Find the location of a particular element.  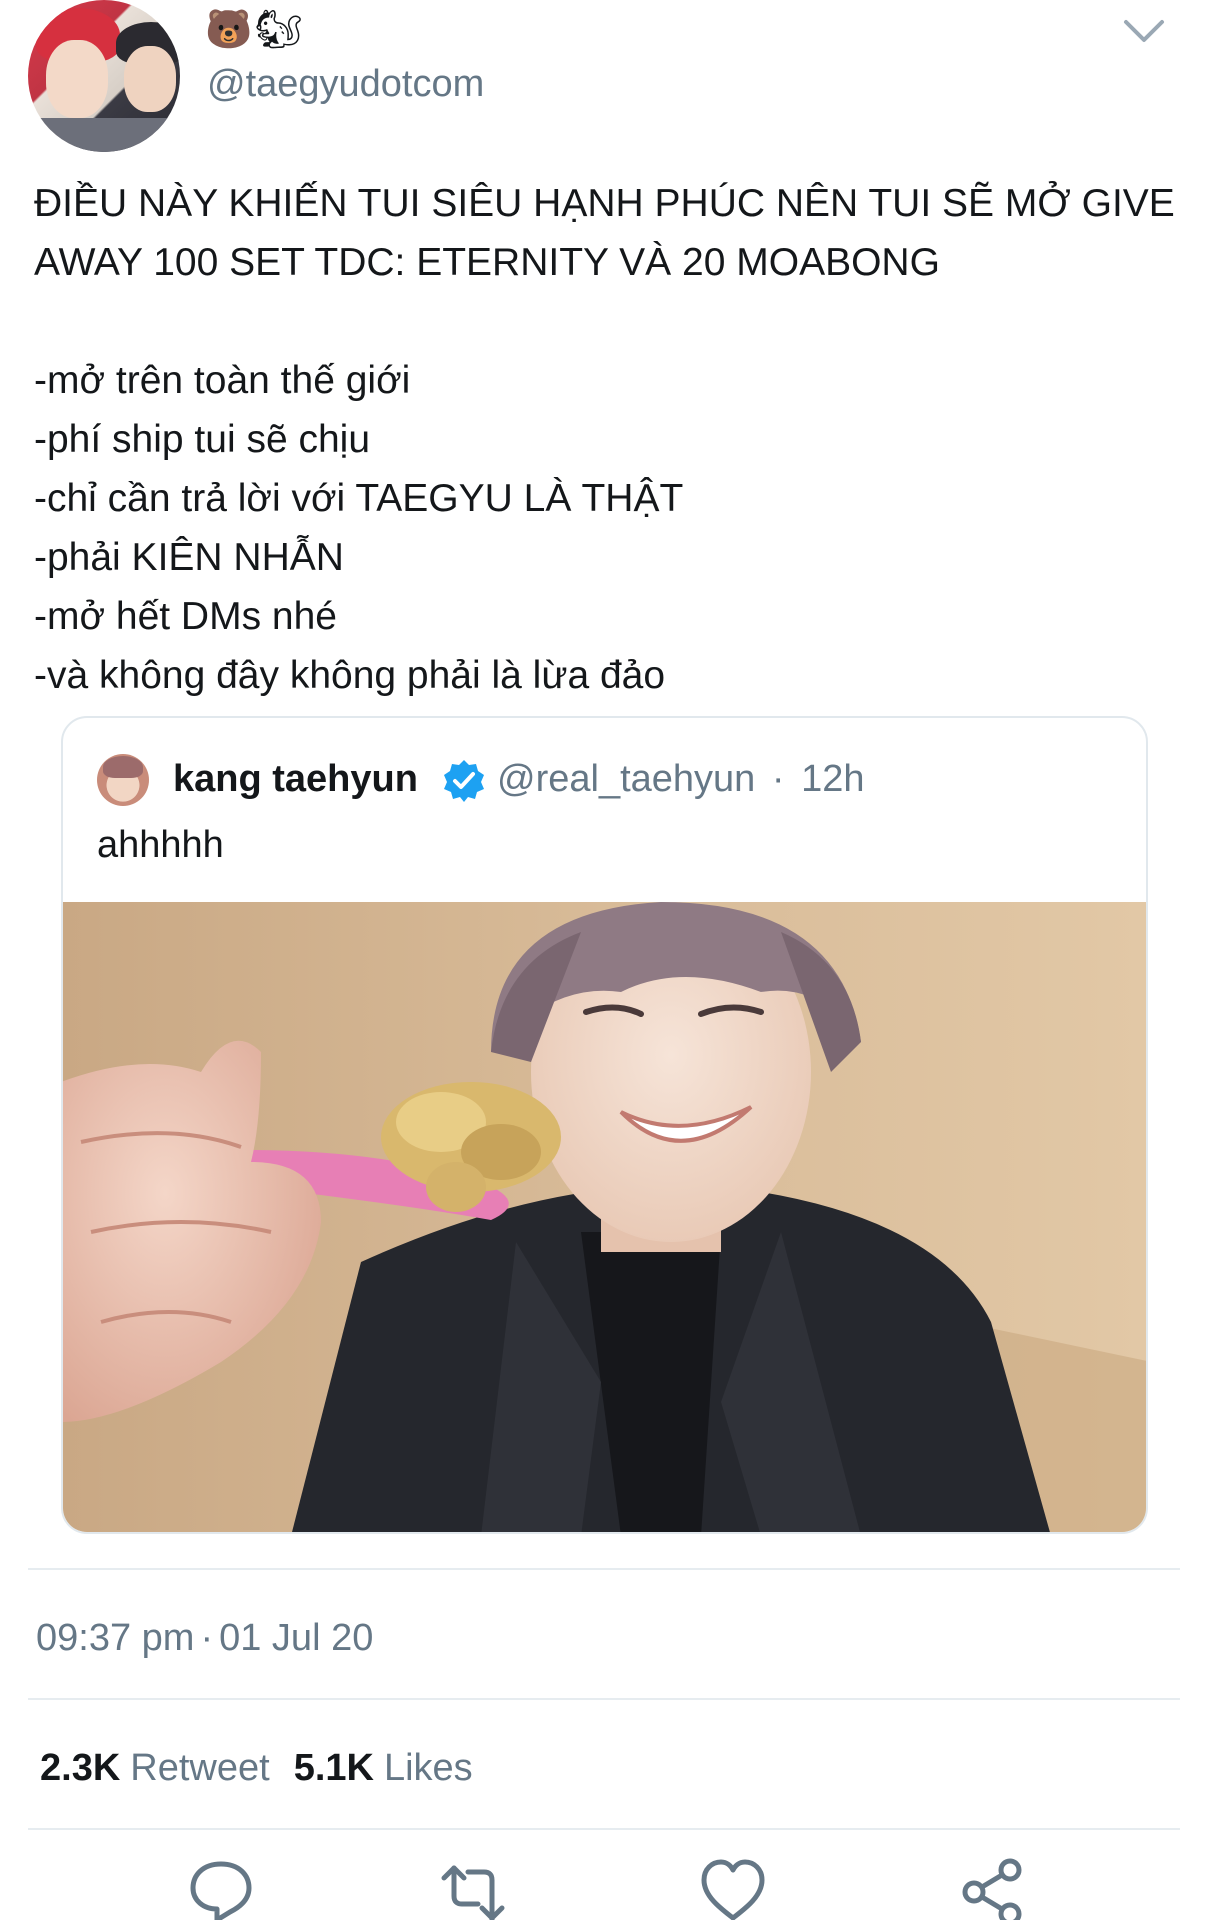

tweet-line: -mở trên toàn thế giới is located at coordinates (222, 380).